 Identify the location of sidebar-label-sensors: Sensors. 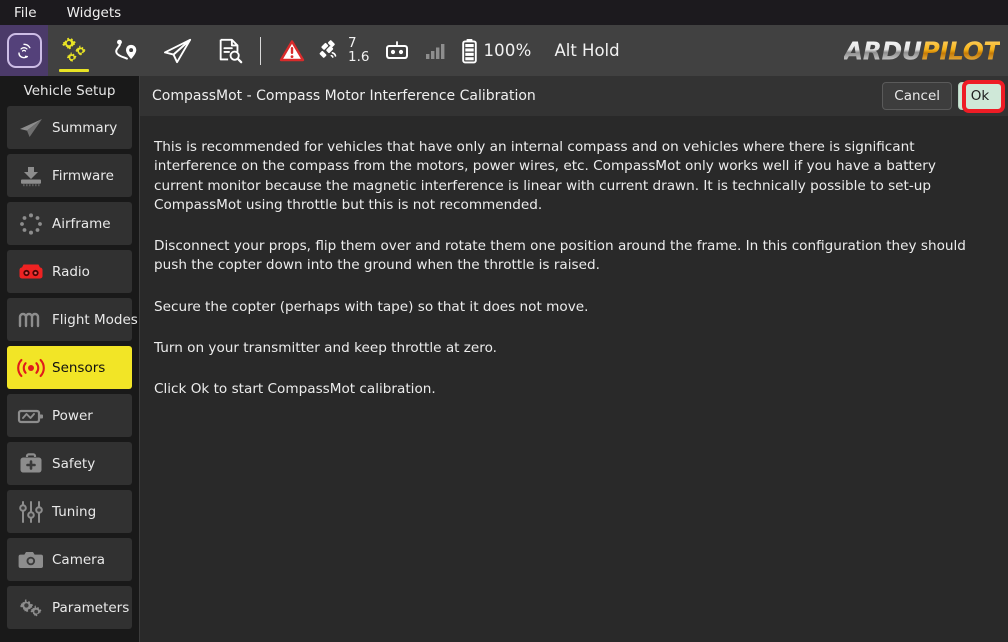
(79, 367).